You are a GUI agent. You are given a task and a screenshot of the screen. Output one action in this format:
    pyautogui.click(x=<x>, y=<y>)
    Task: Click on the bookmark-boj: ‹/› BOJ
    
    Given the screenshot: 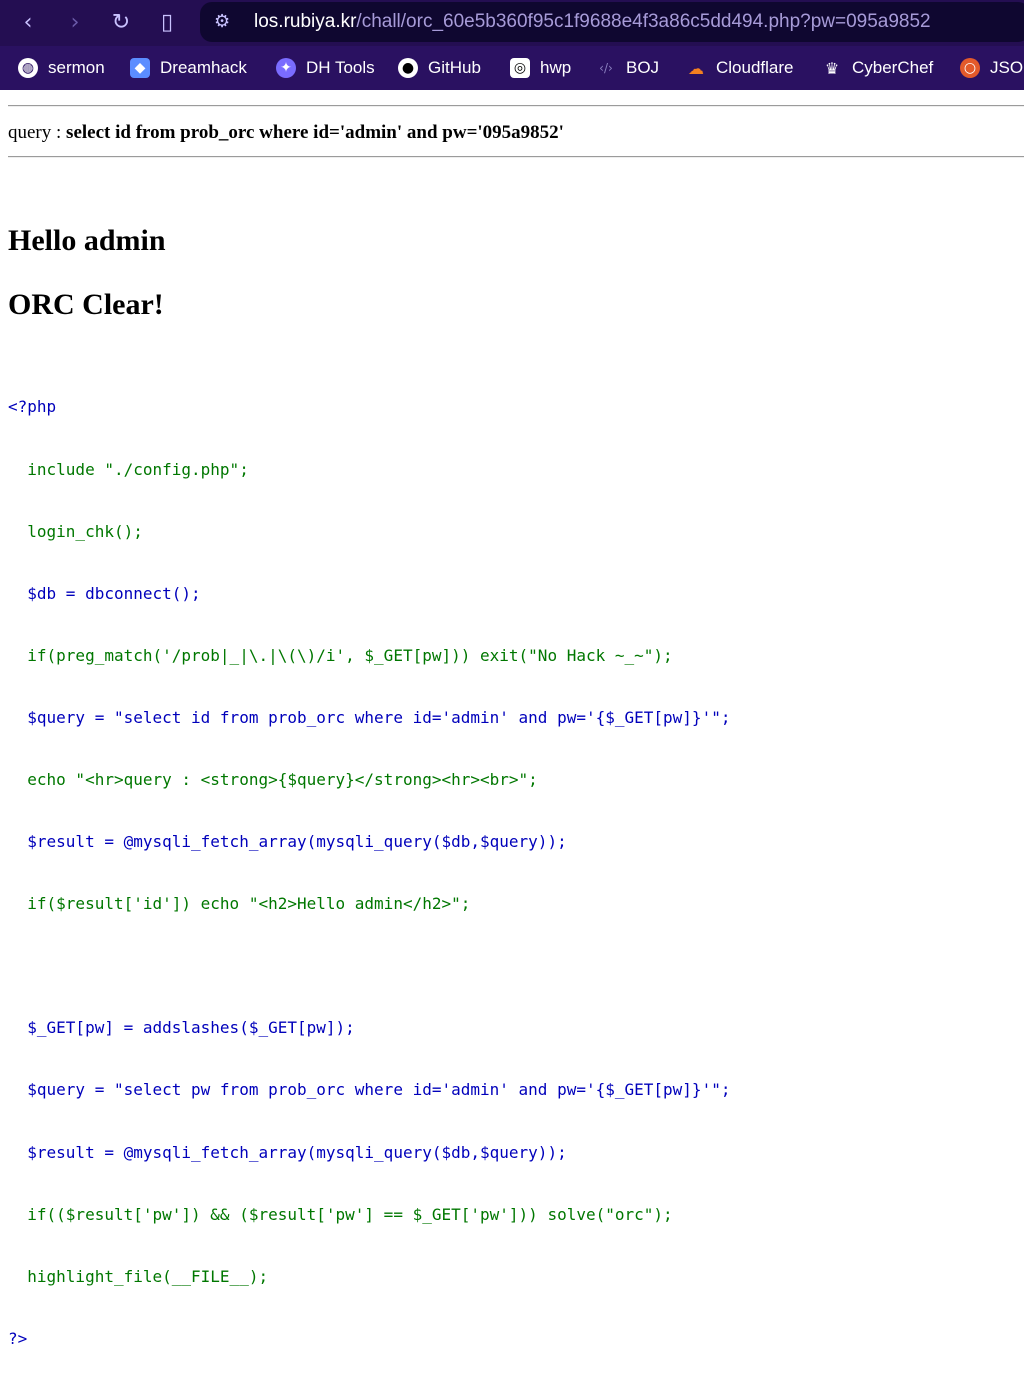 What is the action you would take?
    pyautogui.click(x=627, y=68)
    